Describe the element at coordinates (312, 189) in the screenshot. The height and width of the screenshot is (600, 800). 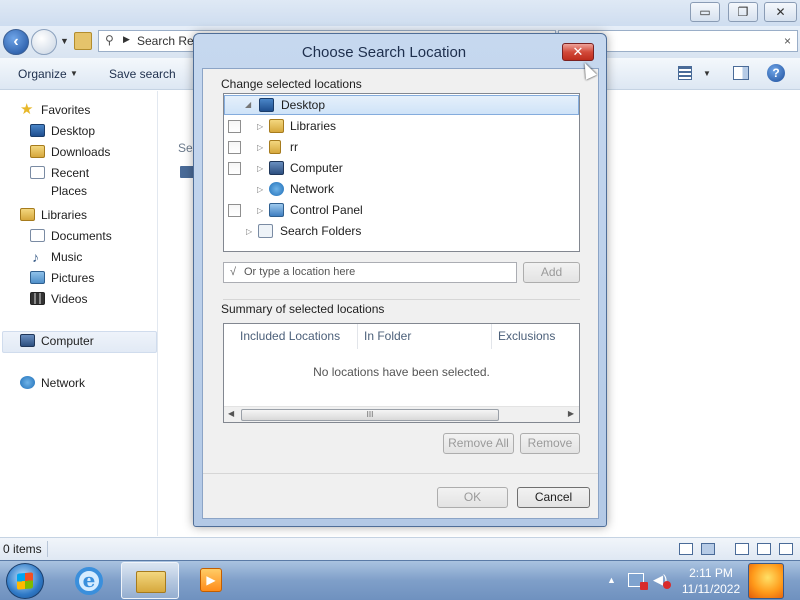
I see `tree-item-label: Network` at that location.